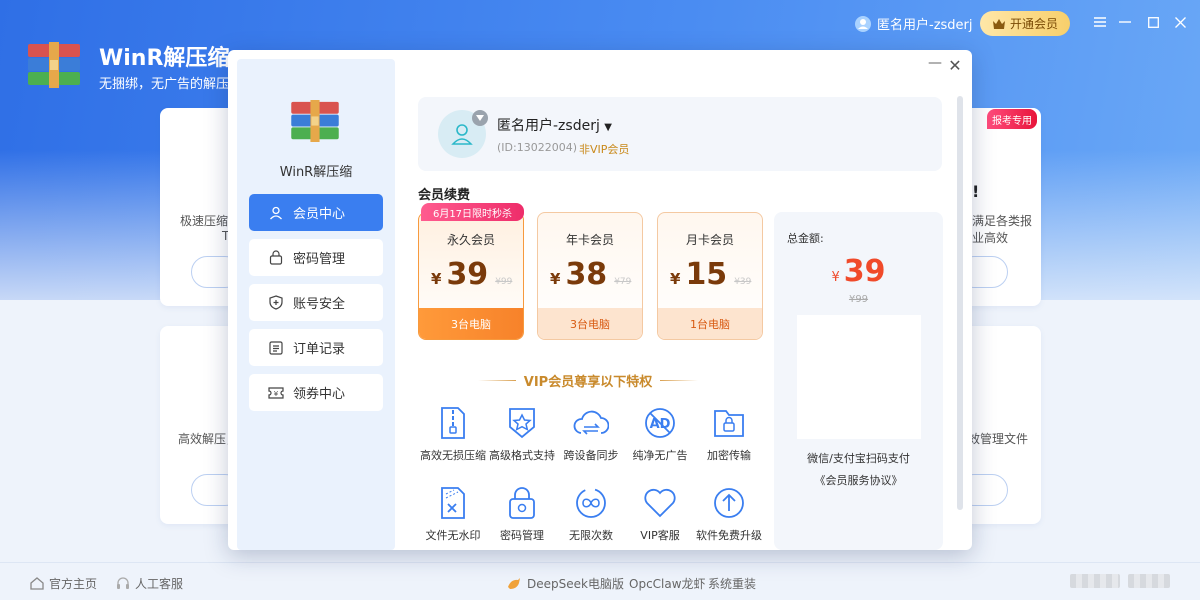 The width and height of the screenshot is (1200, 600). What do you see at coordinates (729, 423) in the screenshot?
I see `encrypted-folder-icon` at bounding box center [729, 423].